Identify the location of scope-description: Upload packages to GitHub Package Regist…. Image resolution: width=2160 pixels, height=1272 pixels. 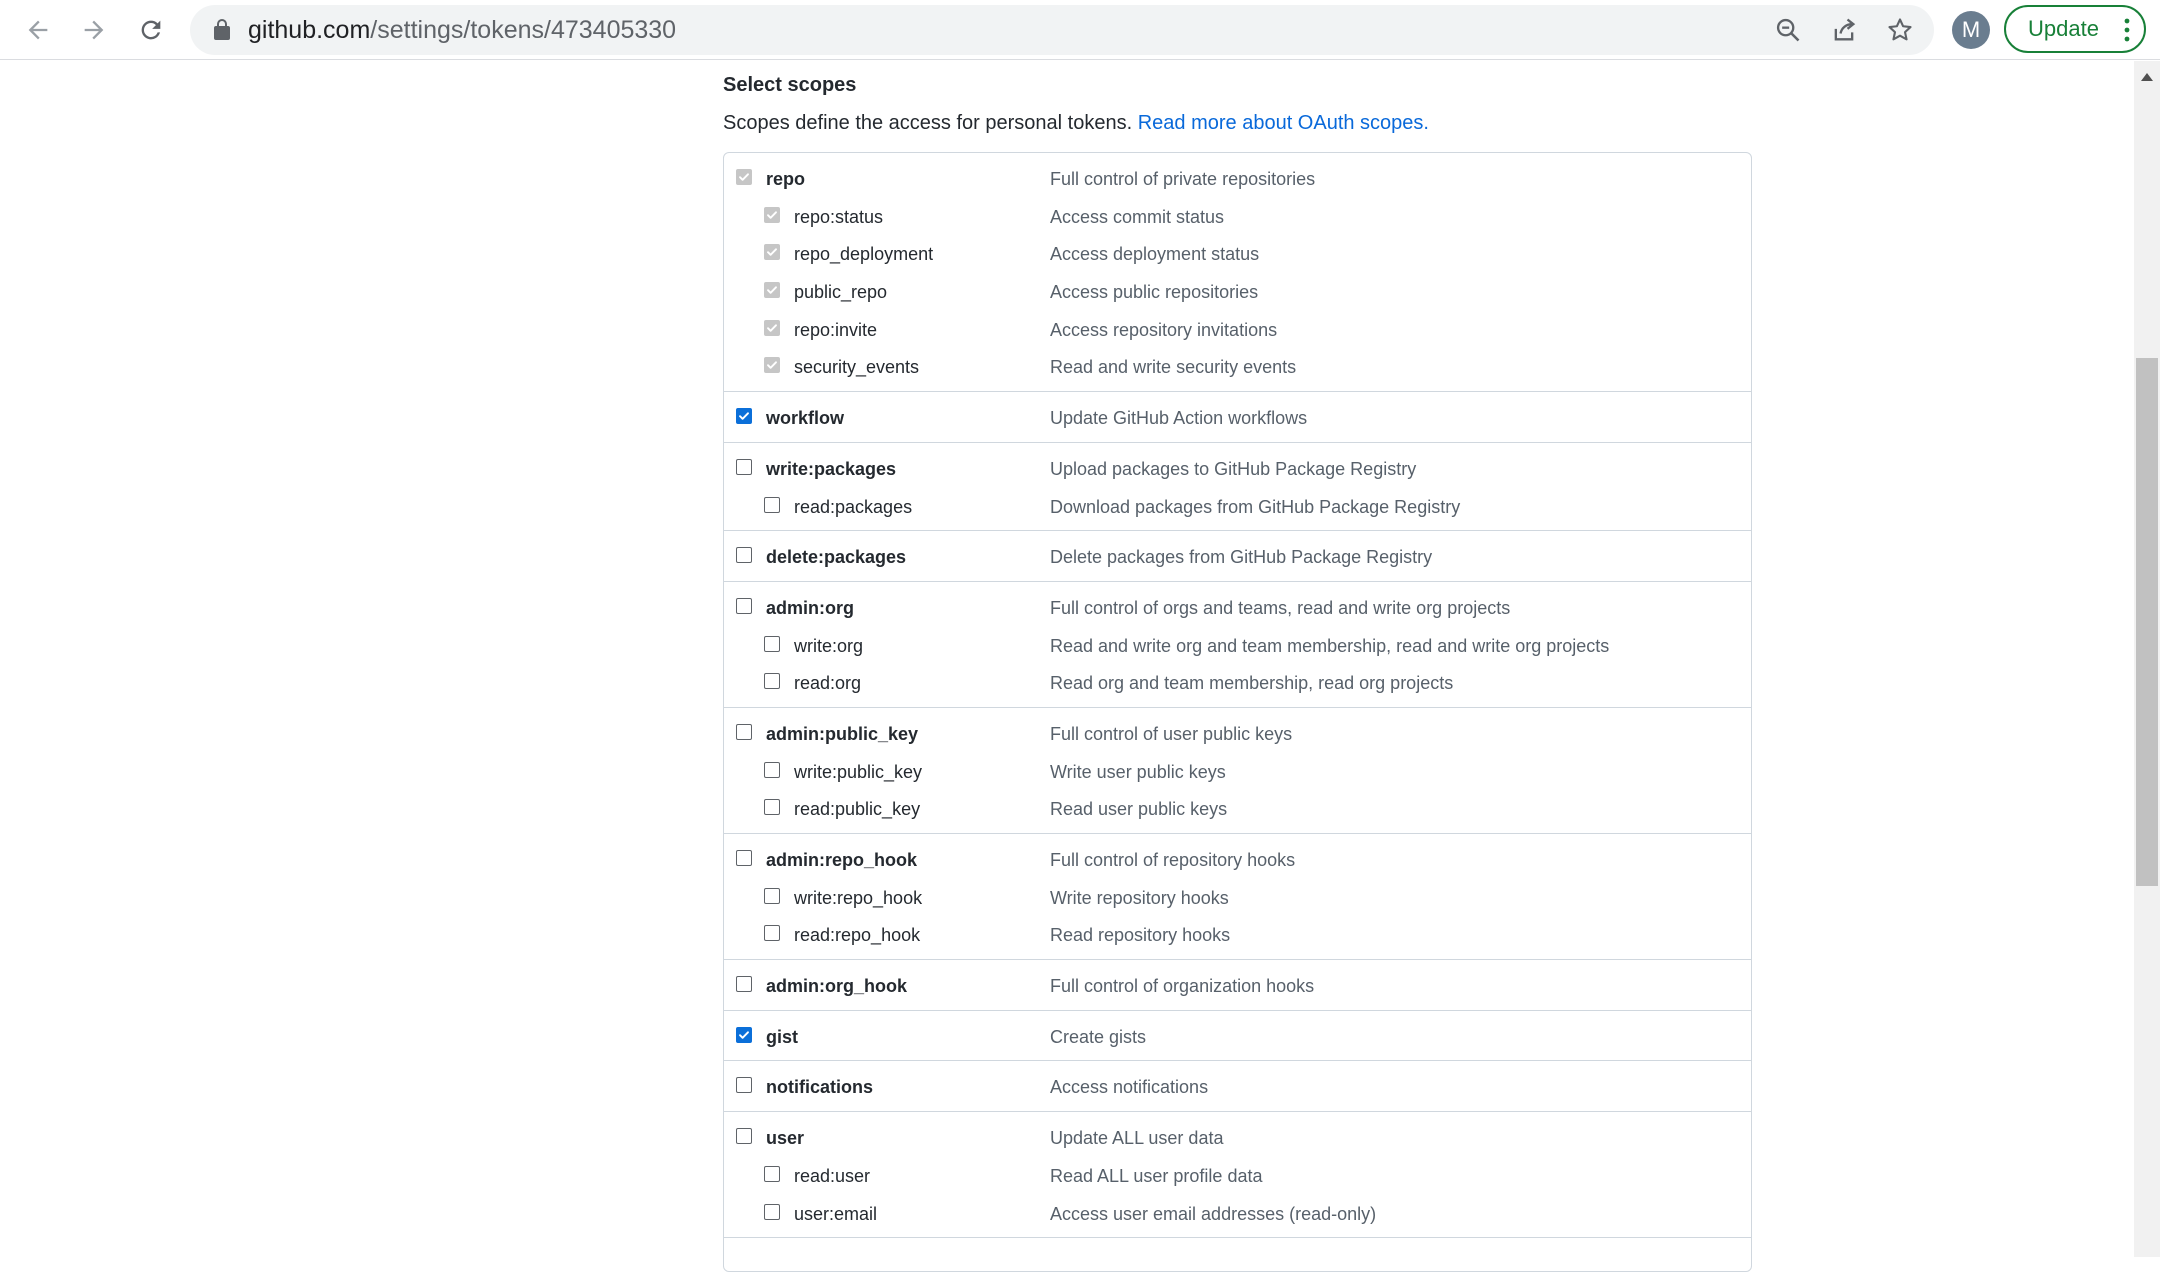
(1233, 468).